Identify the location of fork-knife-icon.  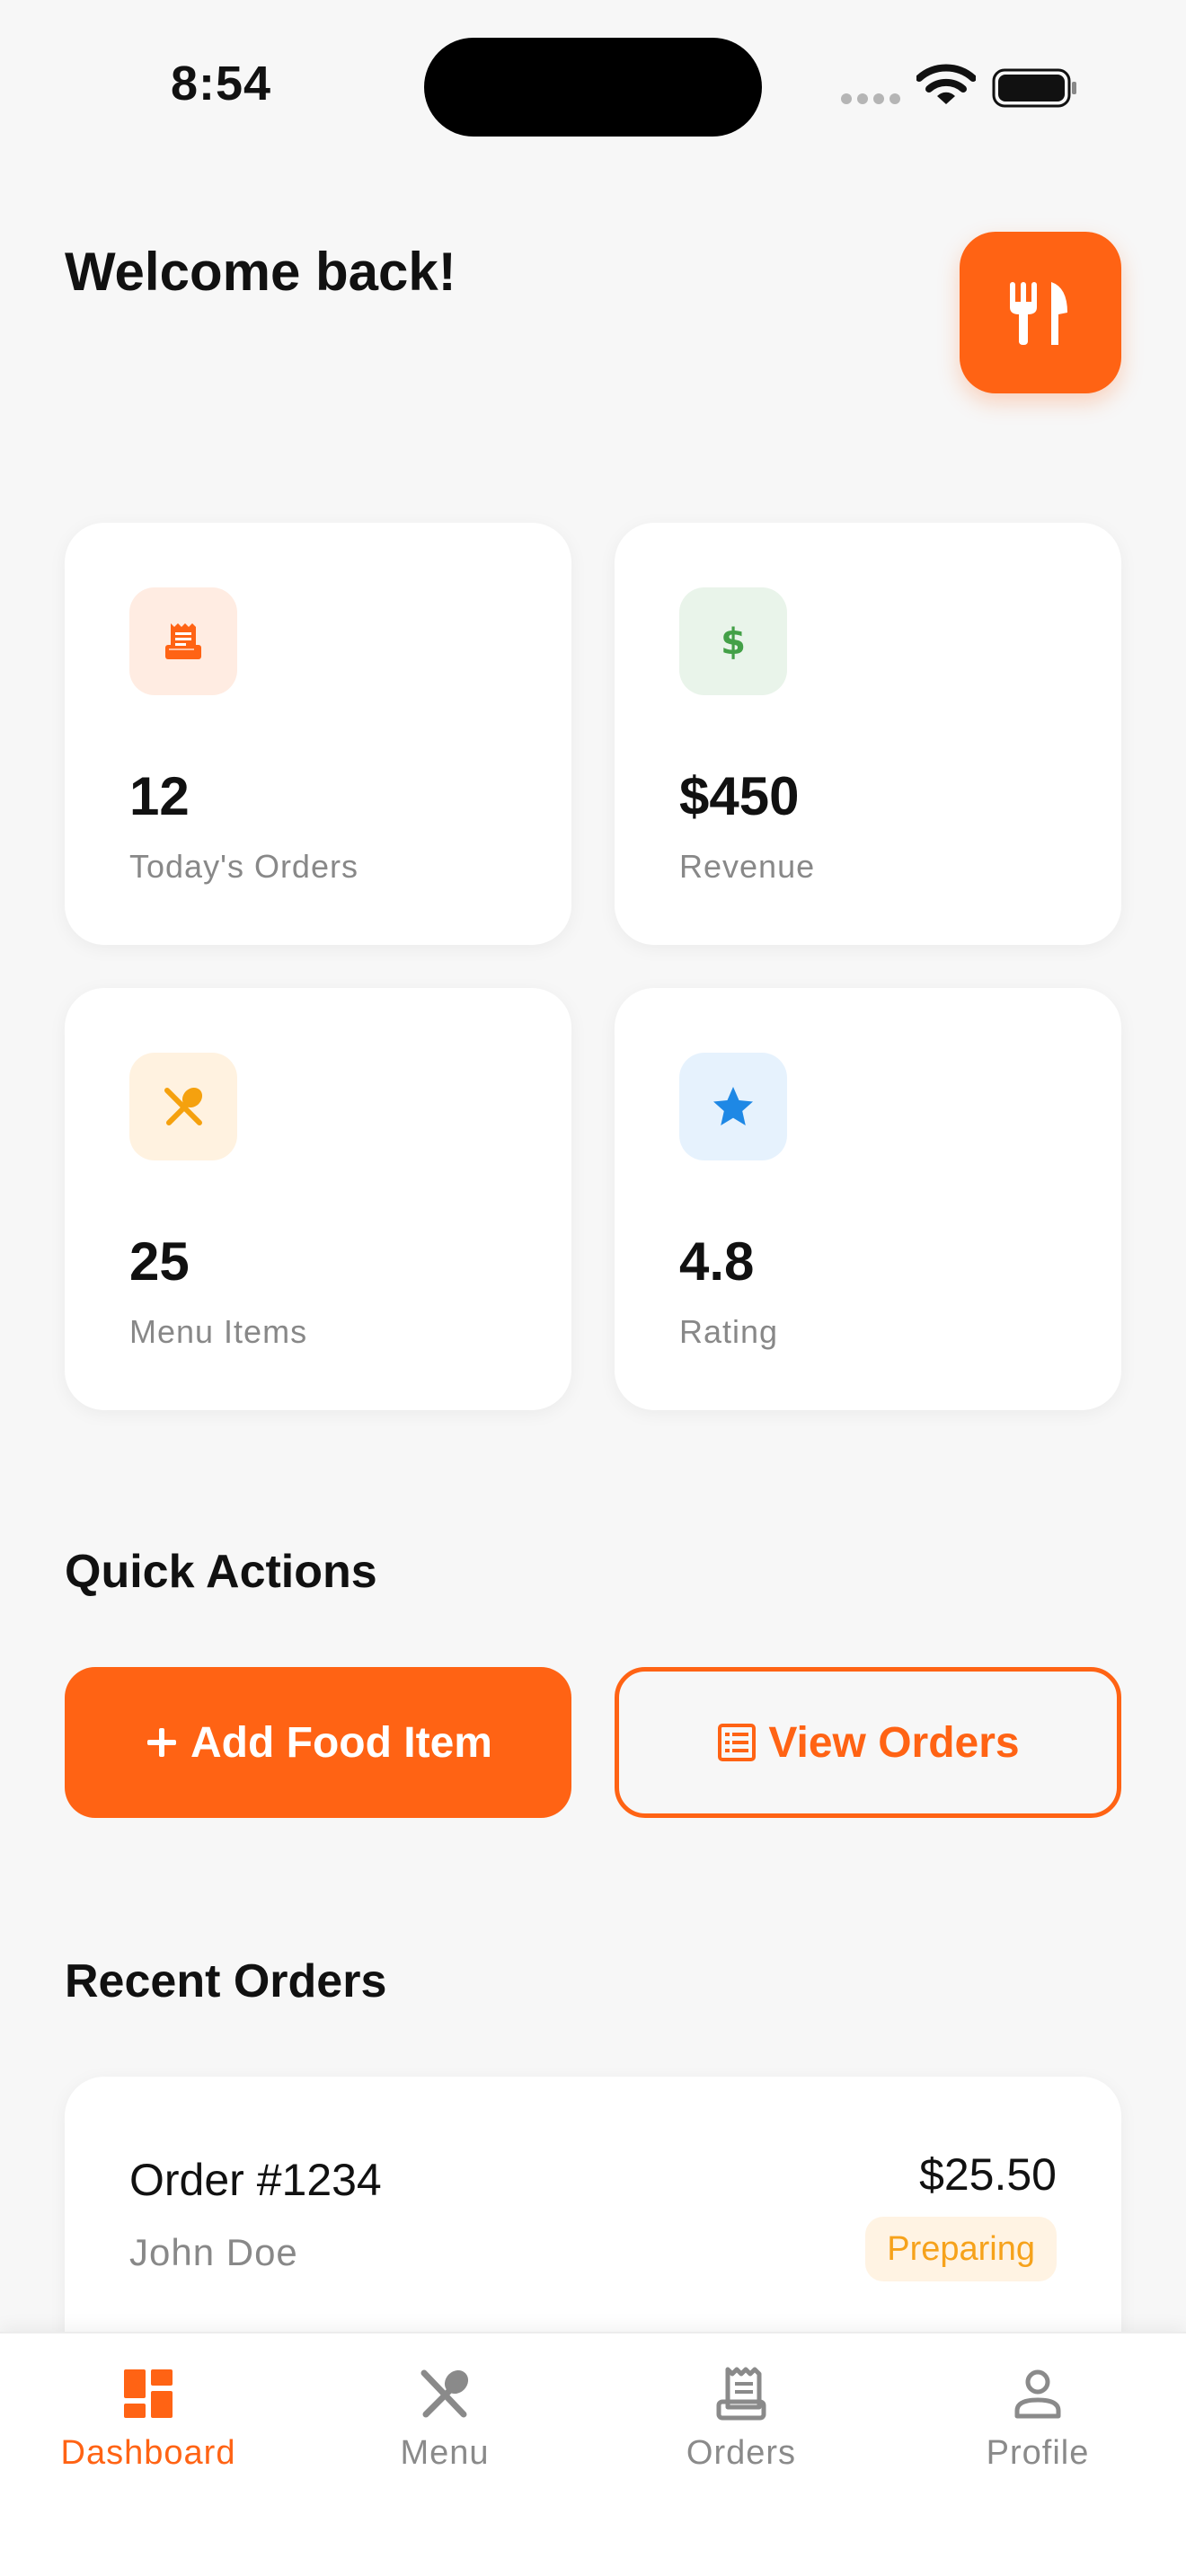
(1038, 313).